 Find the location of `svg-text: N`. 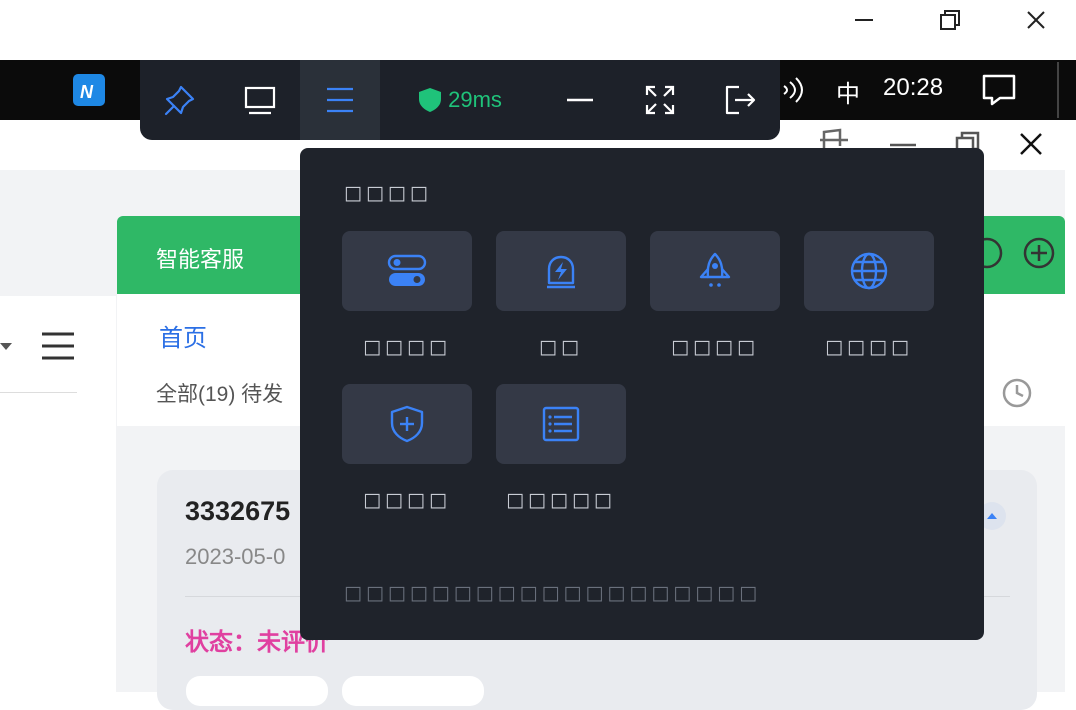

svg-text: N is located at coordinates (87, 92).